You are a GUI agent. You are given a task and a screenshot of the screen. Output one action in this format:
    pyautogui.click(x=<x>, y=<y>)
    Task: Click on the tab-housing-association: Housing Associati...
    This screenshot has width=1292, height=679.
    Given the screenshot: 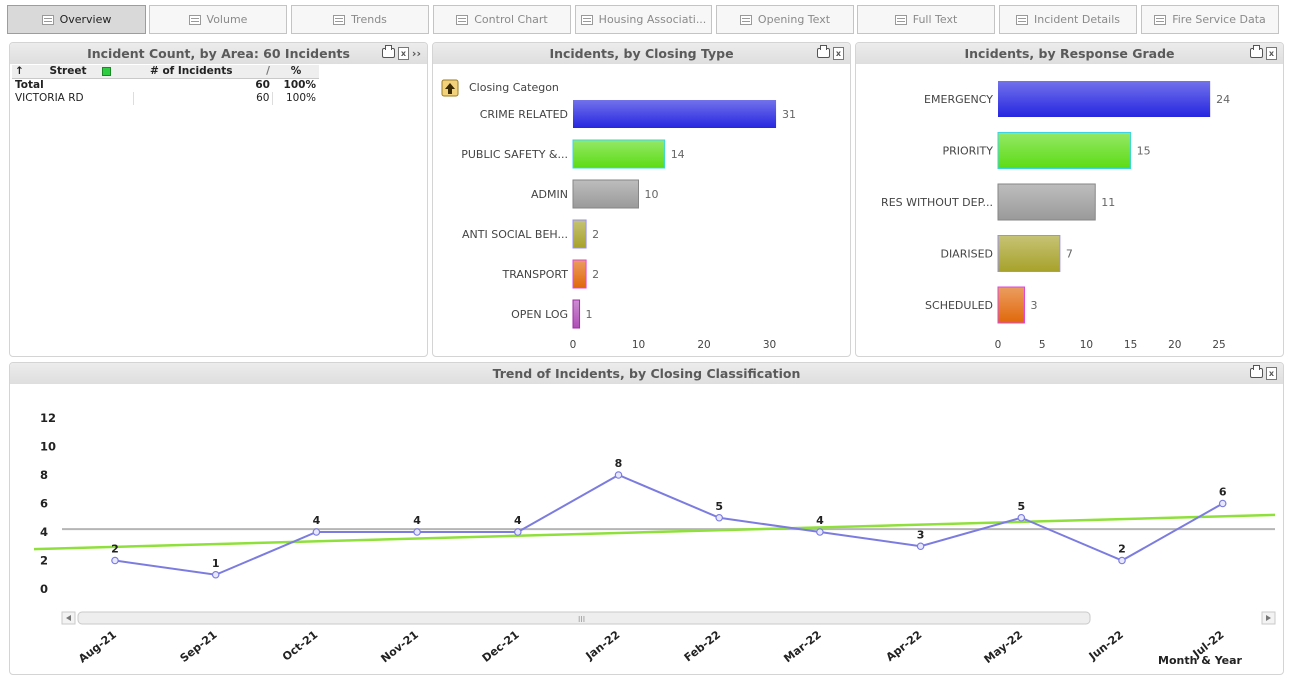 What is the action you would take?
    pyautogui.click(x=643, y=19)
    